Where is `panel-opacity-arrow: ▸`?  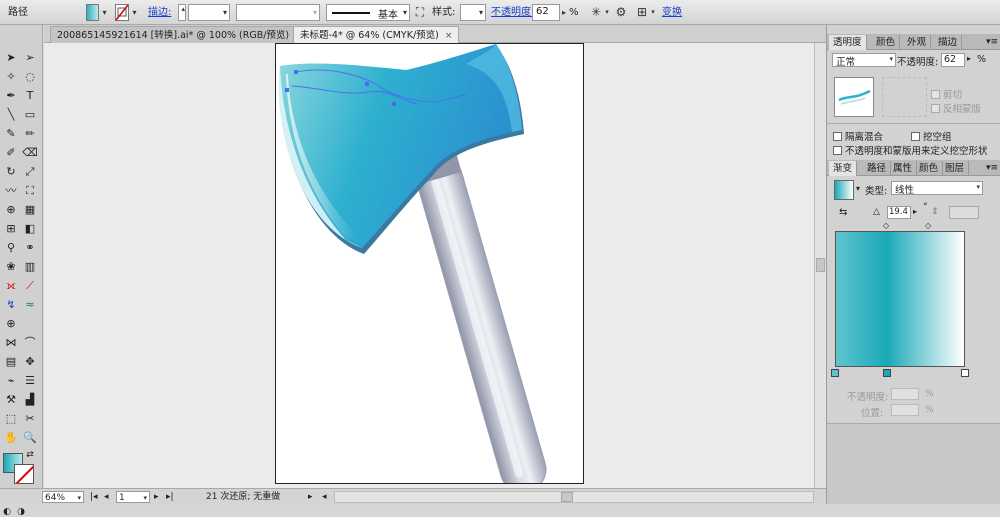
panel-opacity-arrow: ▸ is located at coordinates (969, 58).